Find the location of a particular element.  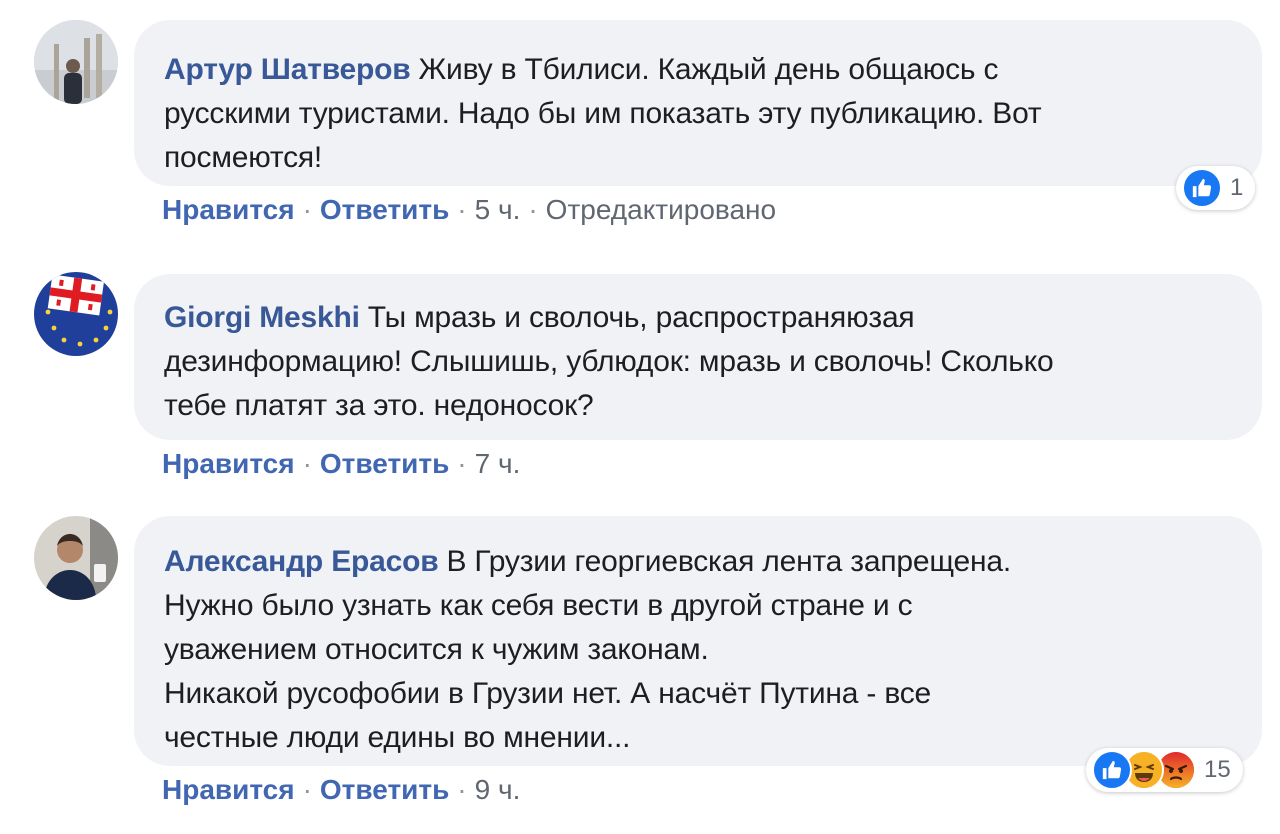

reaction-count: 1 is located at coordinates (1237, 187).